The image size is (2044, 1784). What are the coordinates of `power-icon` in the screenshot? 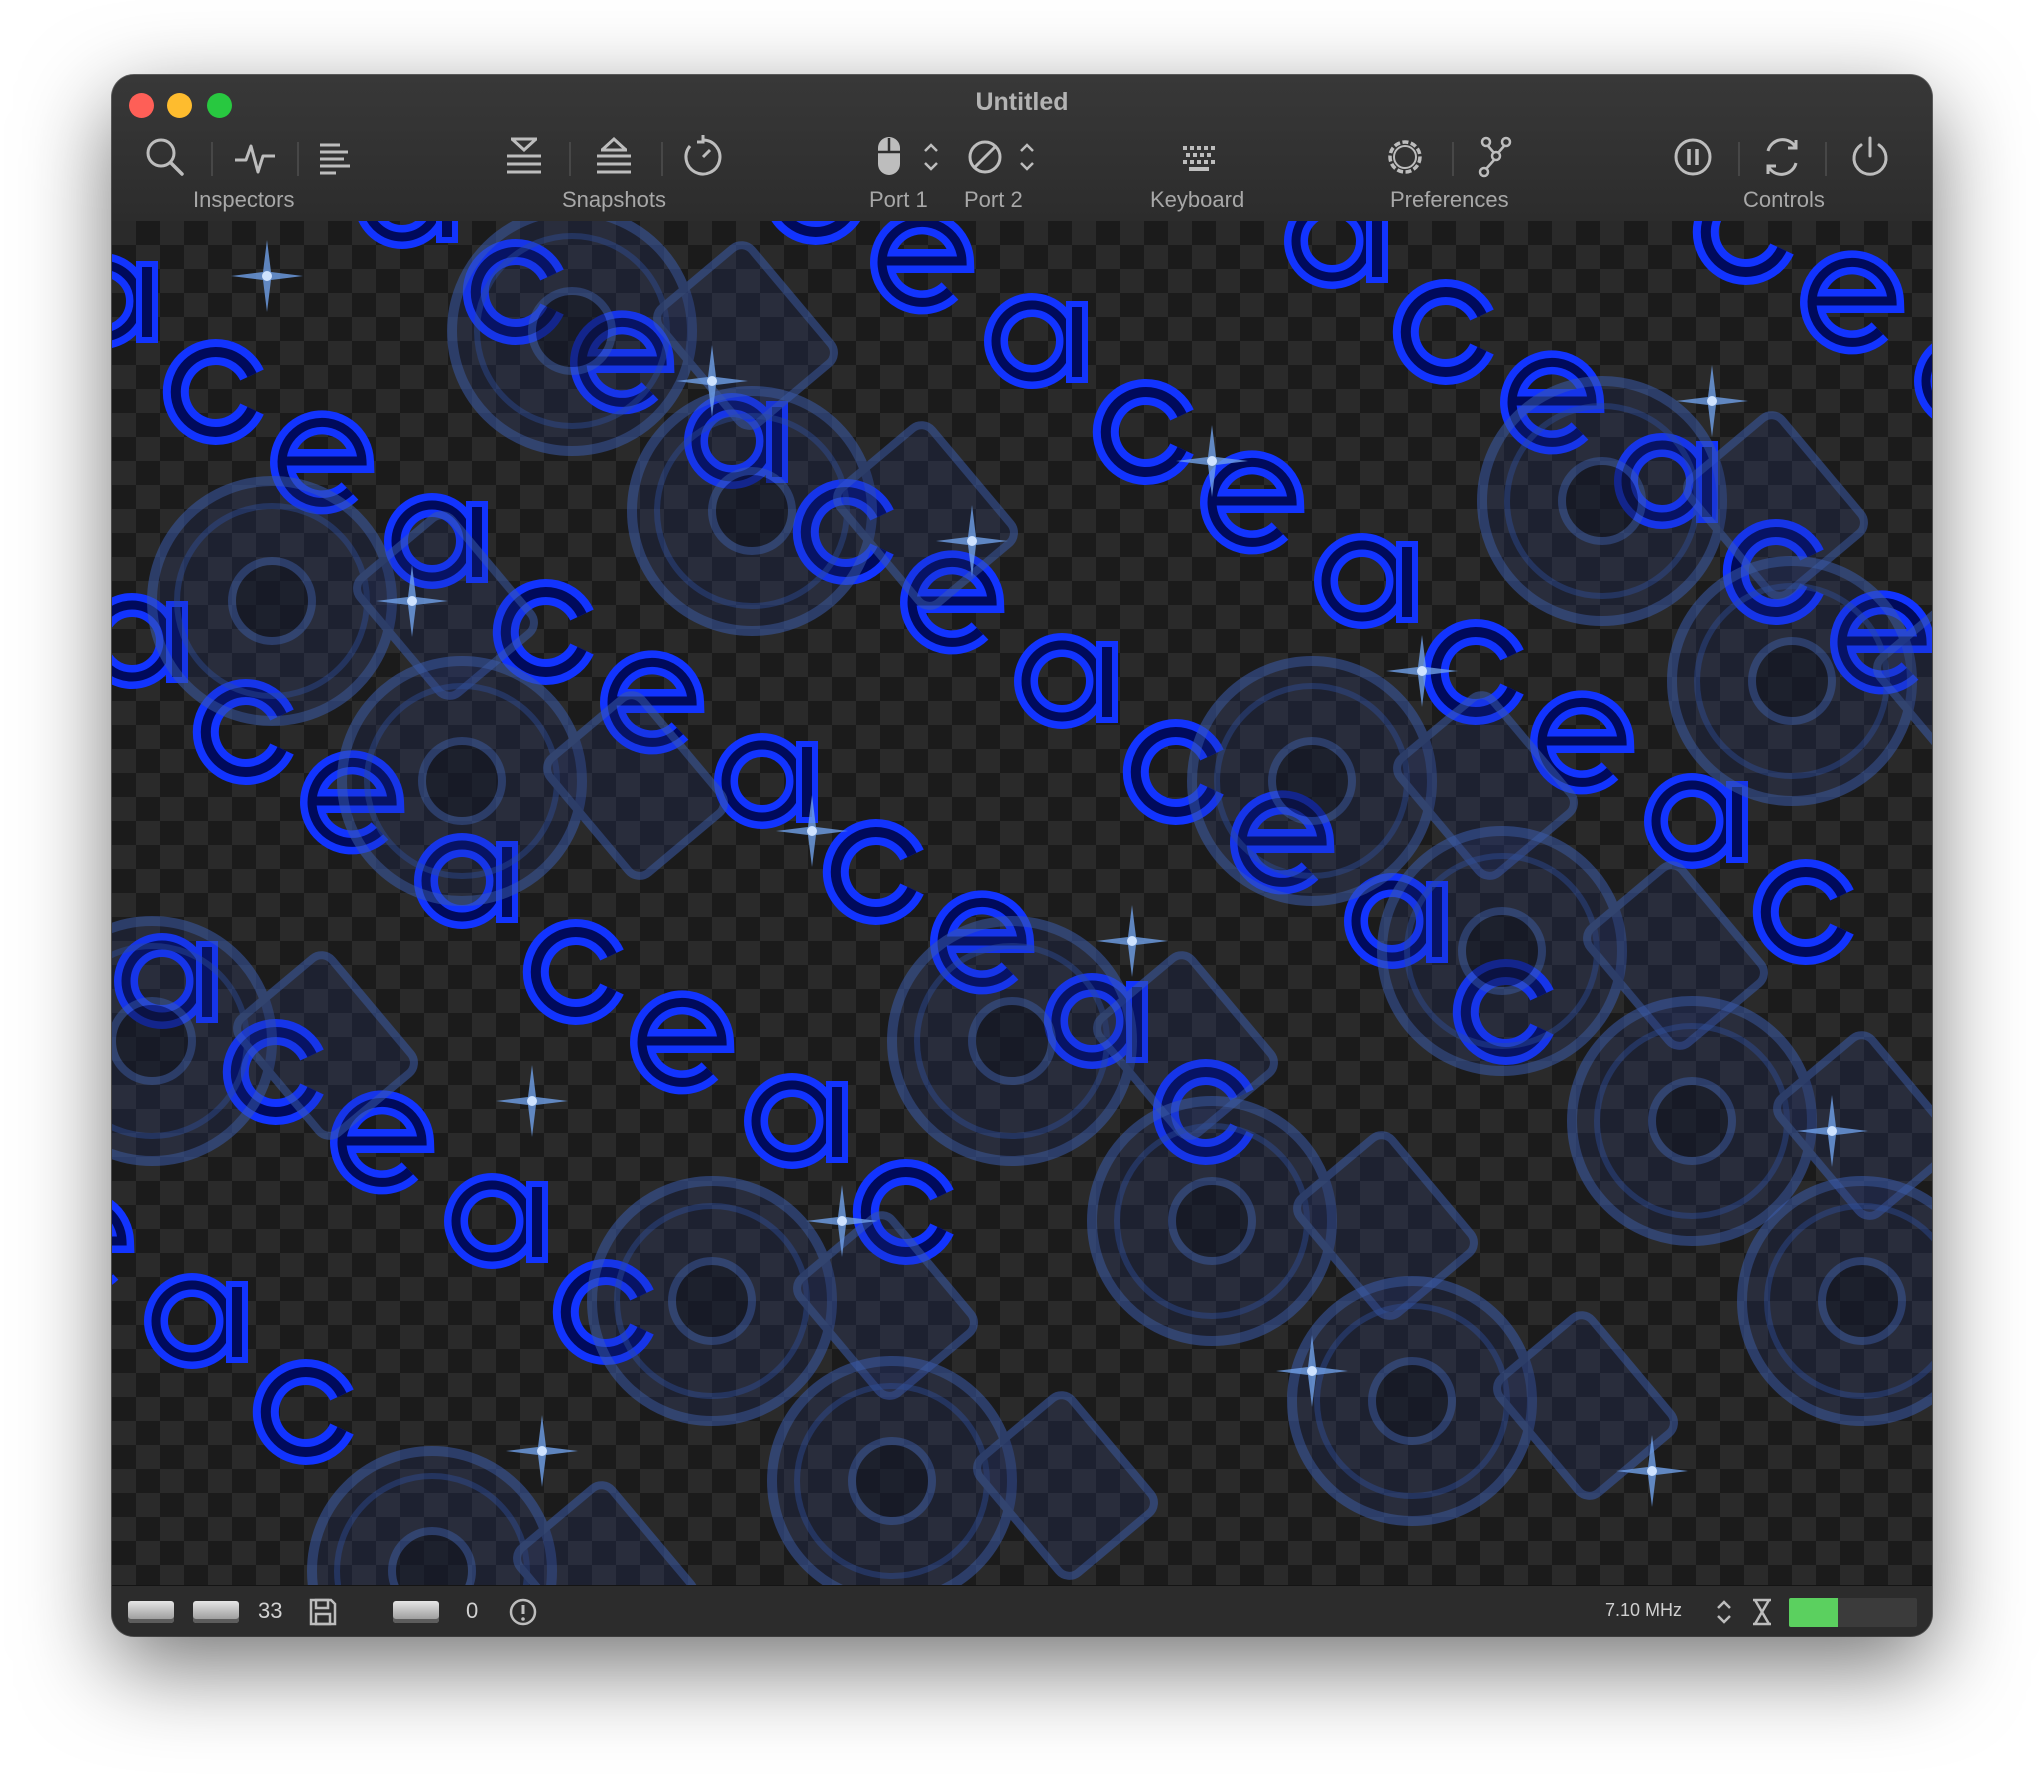 It's located at (1870, 157).